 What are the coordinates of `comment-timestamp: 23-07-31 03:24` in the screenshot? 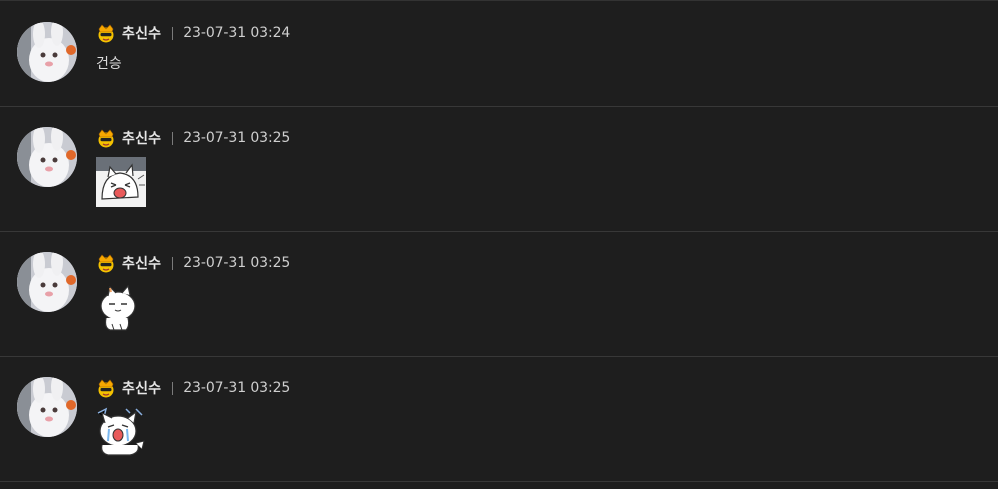 It's located at (237, 33).